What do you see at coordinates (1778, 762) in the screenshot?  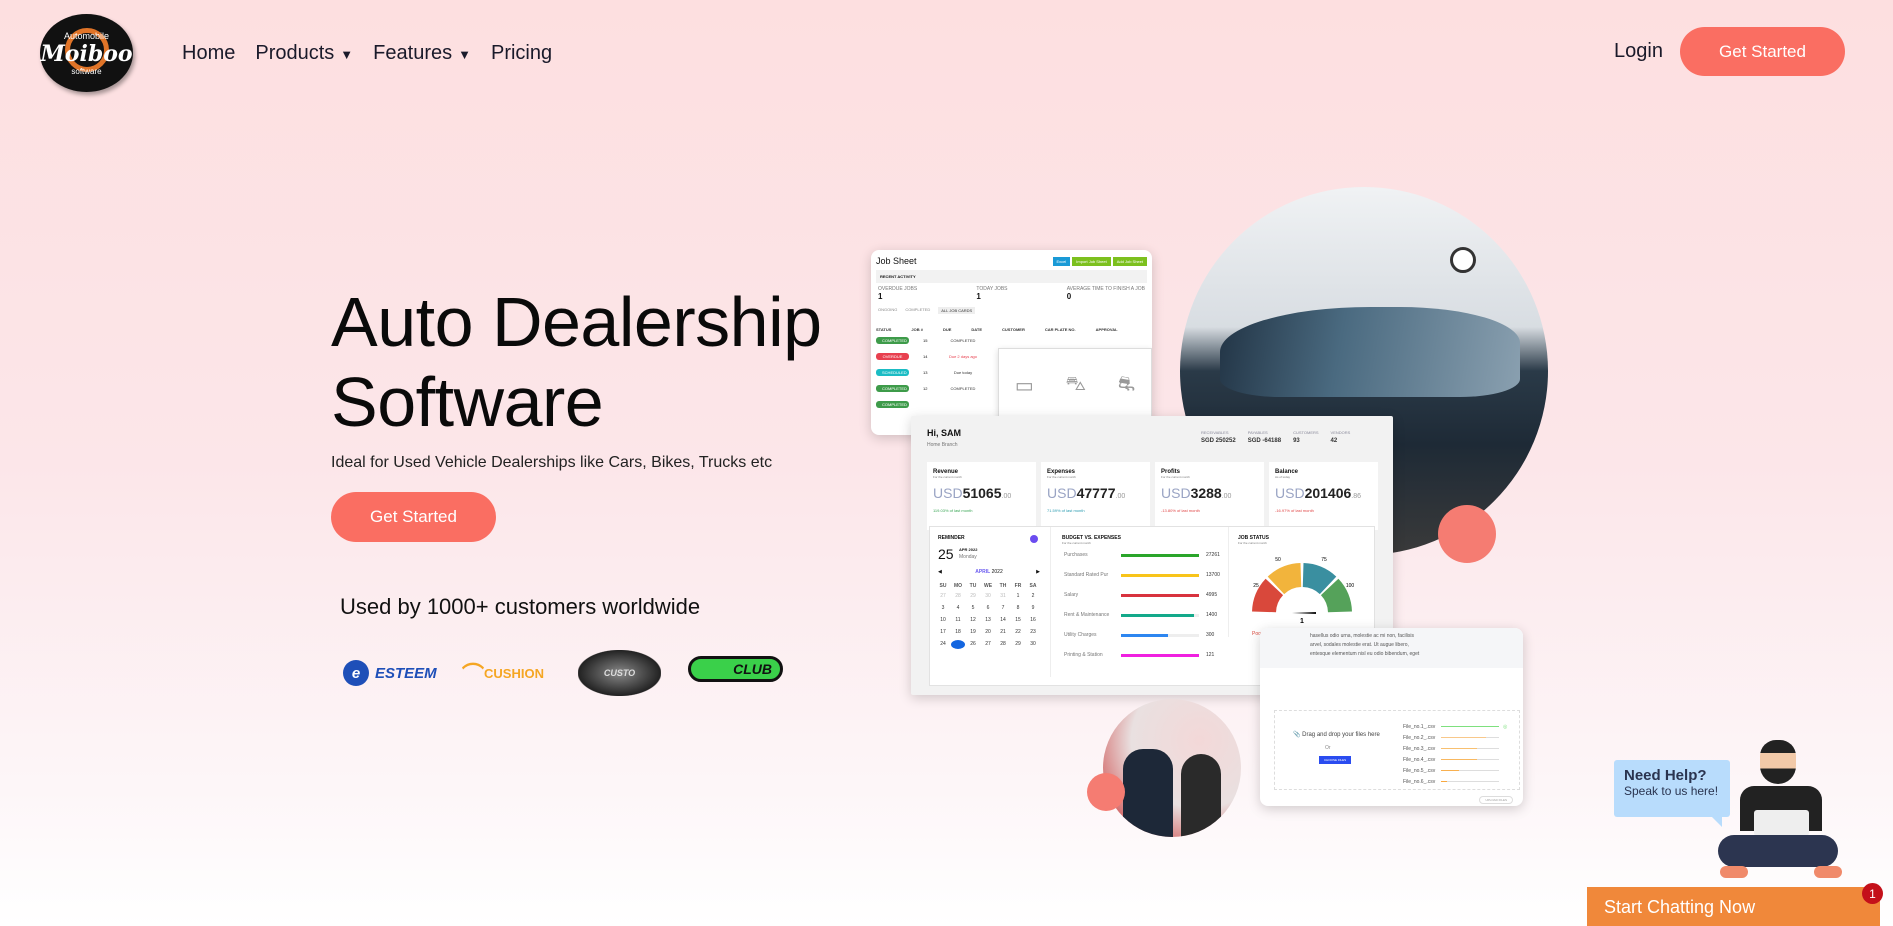 I see `agent-head` at bounding box center [1778, 762].